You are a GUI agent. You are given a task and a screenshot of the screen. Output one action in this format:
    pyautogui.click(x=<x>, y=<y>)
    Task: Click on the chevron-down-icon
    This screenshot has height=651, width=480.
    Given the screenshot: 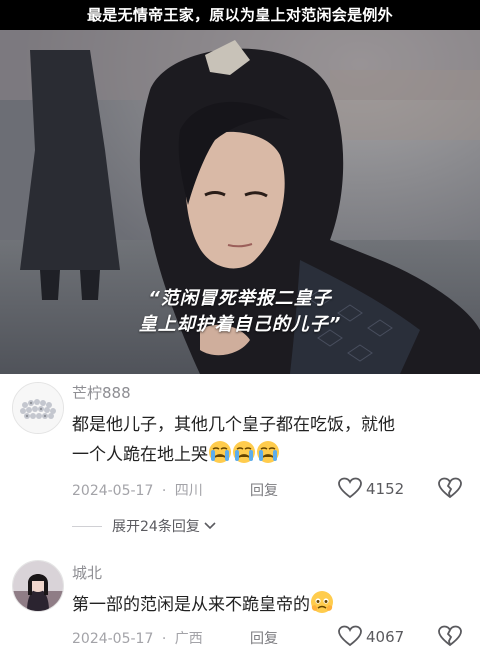 What is the action you would take?
    pyautogui.click(x=210, y=527)
    